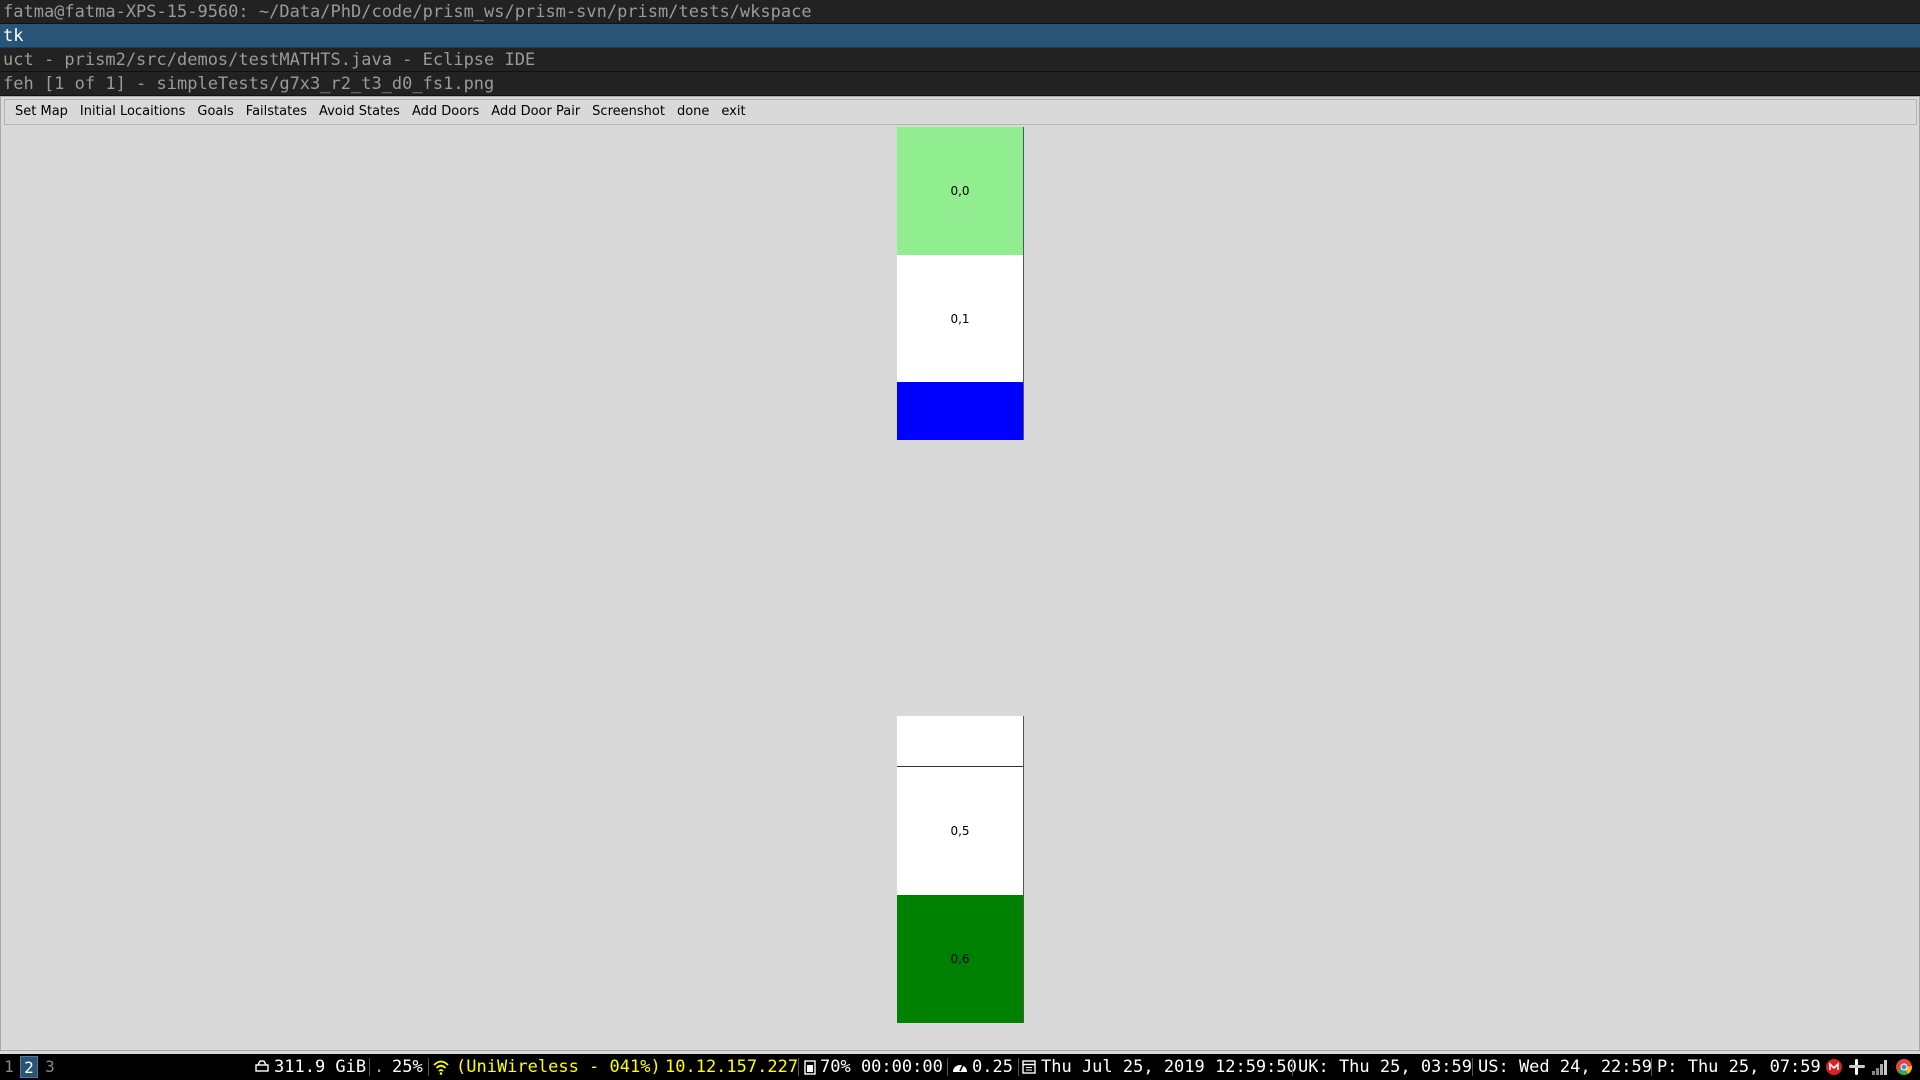  What do you see at coordinates (558, 1067) in the screenshot?
I see `wifi-status: (UniWireless - 041%)` at bounding box center [558, 1067].